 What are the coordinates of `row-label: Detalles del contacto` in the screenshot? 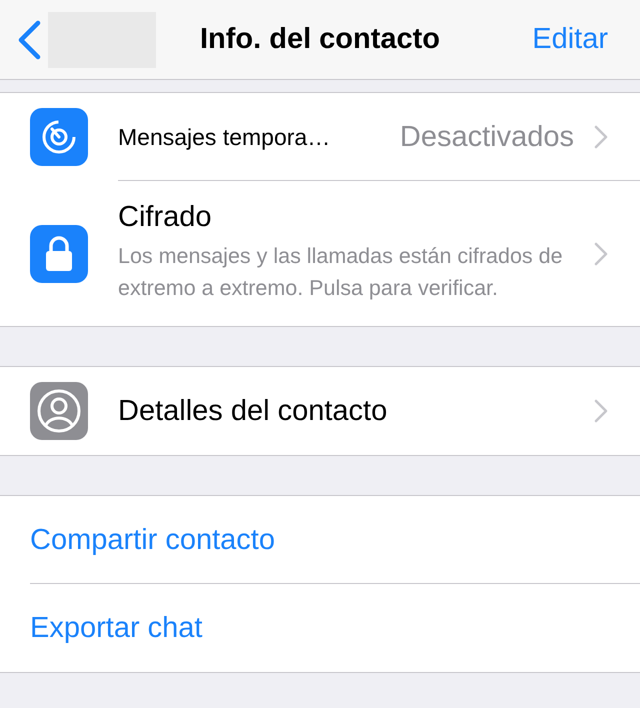 It's located at (253, 411).